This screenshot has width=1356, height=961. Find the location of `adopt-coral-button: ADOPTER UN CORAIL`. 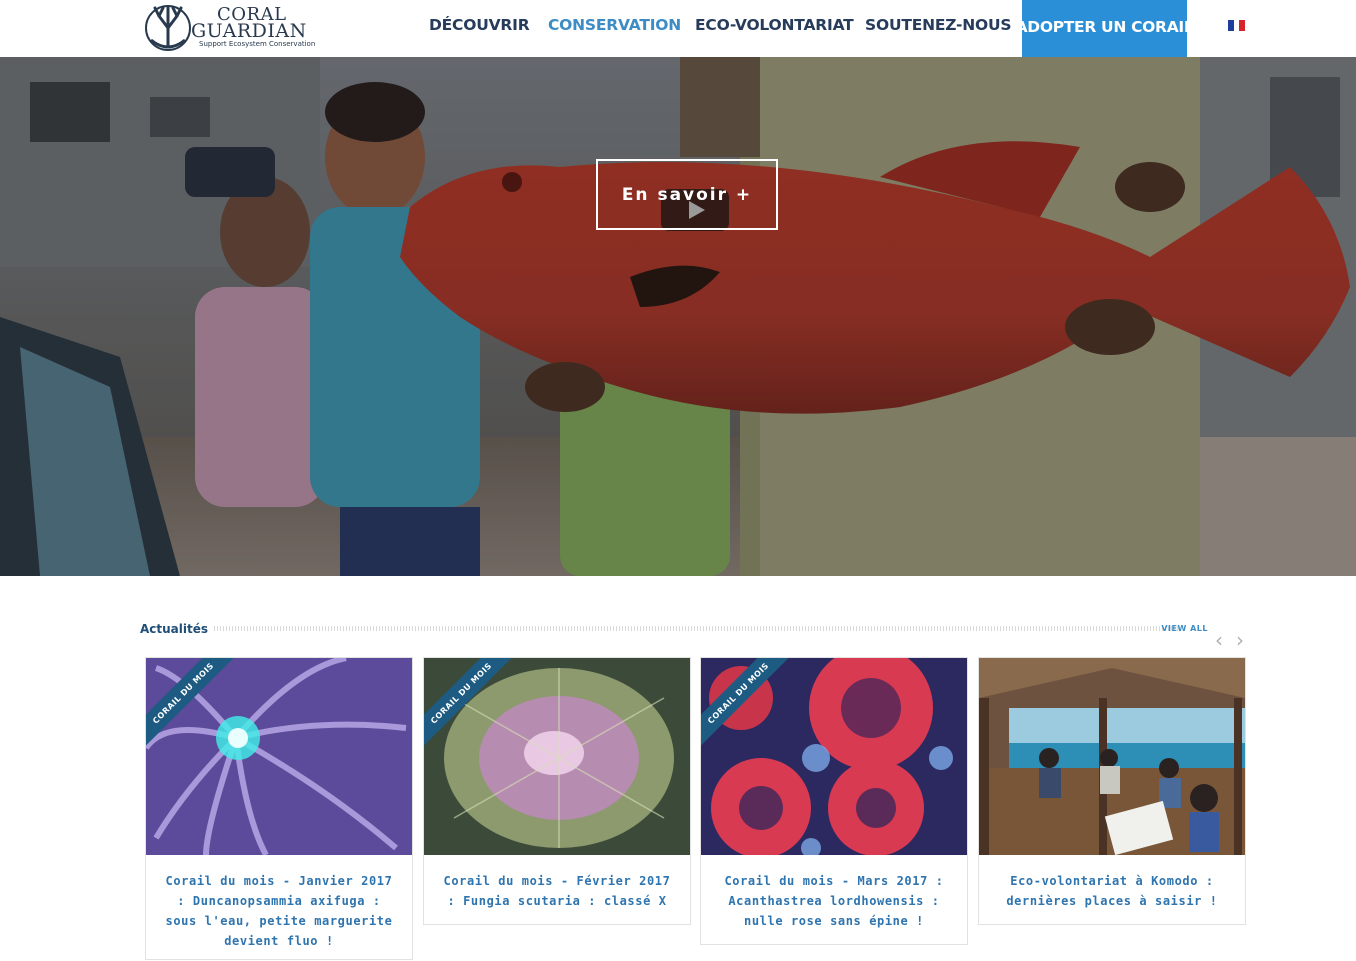

adopt-coral-button: ADOPTER UN CORAIL is located at coordinates (1105, 28).